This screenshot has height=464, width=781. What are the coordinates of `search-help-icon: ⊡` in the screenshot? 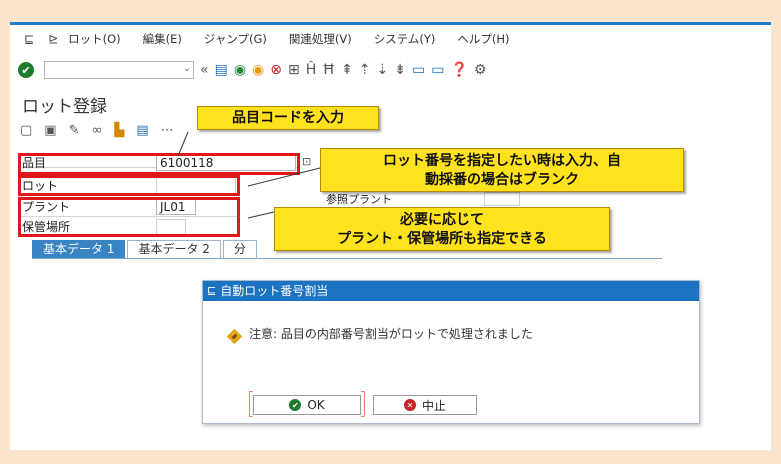 It's located at (306, 161).